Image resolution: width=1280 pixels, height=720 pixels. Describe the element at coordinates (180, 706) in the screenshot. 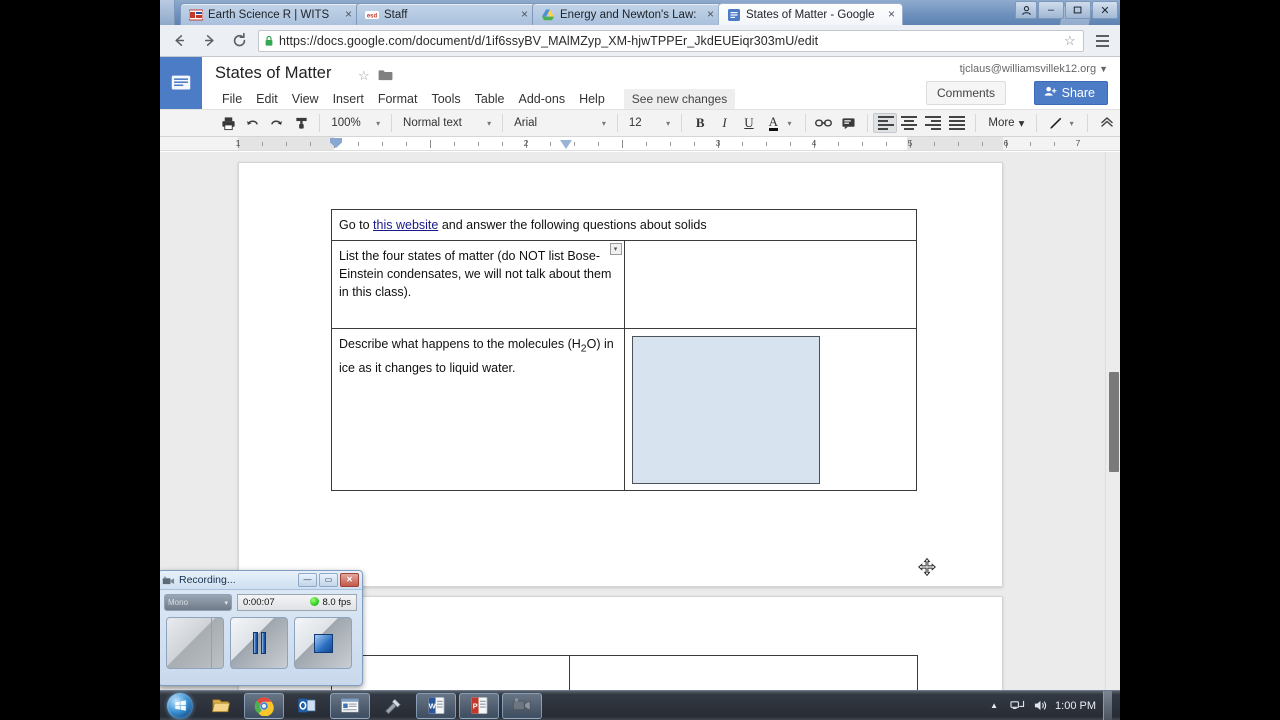

I see `start-button` at that location.